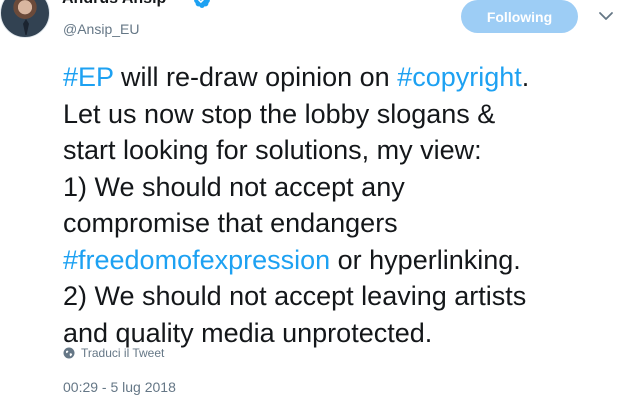 The width and height of the screenshot is (632, 400). I want to click on globe-icon, so click(69, 353).